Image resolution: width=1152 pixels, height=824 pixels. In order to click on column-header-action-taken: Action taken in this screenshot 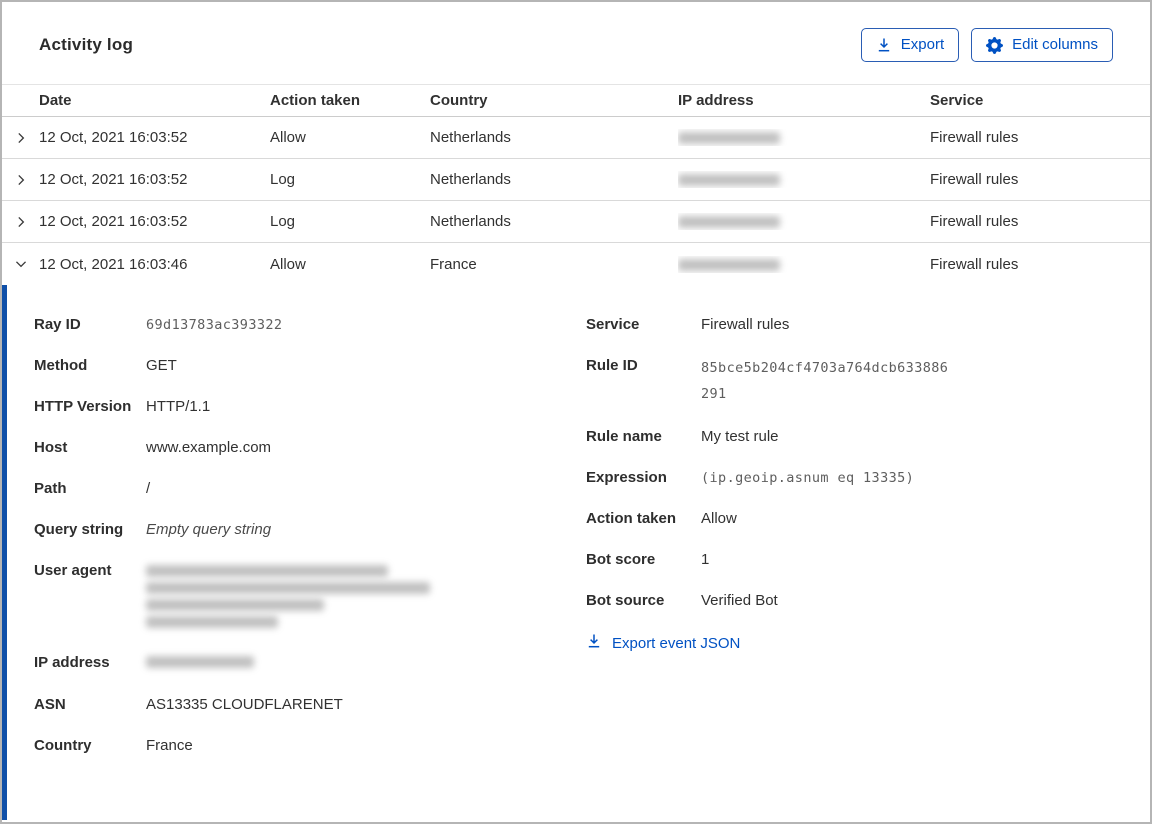, I will do `click(315, 100)`.